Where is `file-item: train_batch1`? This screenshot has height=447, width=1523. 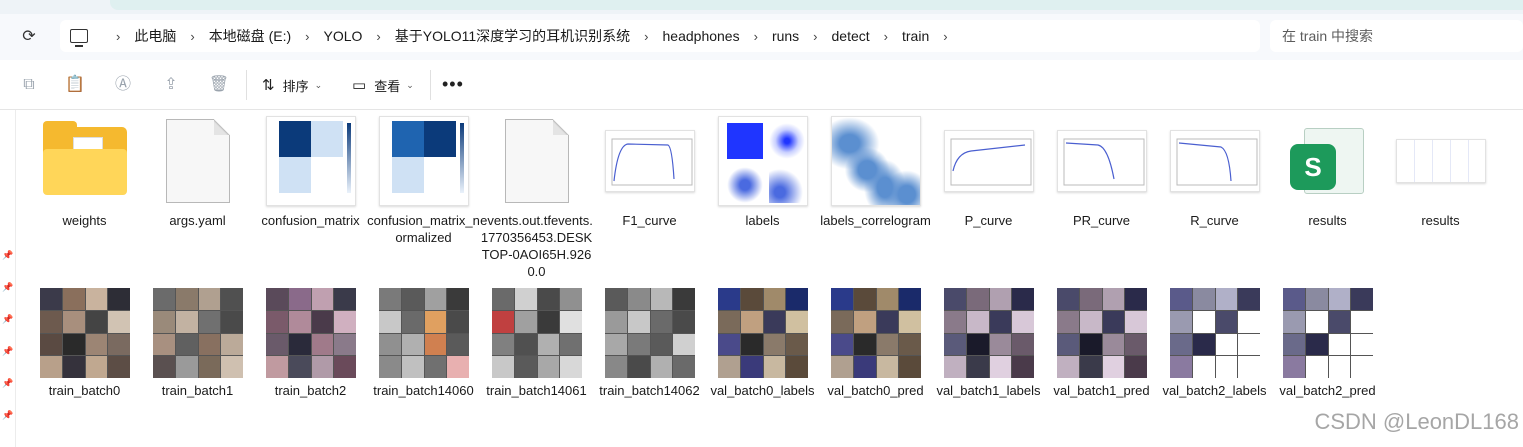
file-item: train_batch1 is located at coordinates (197, 356).